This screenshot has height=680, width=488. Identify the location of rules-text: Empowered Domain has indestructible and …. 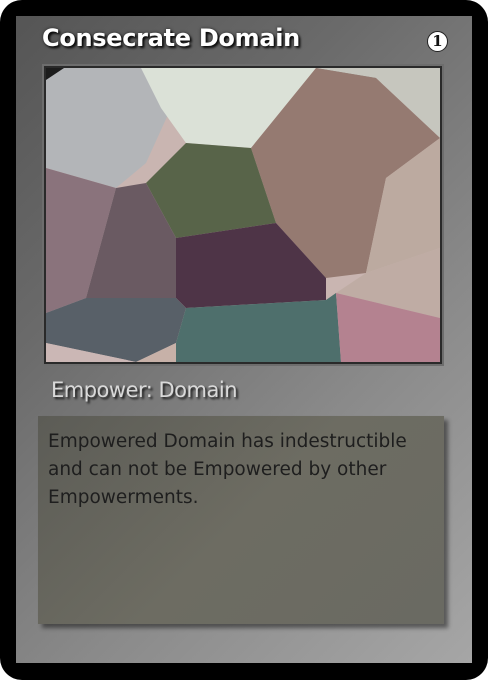
(227, 469).